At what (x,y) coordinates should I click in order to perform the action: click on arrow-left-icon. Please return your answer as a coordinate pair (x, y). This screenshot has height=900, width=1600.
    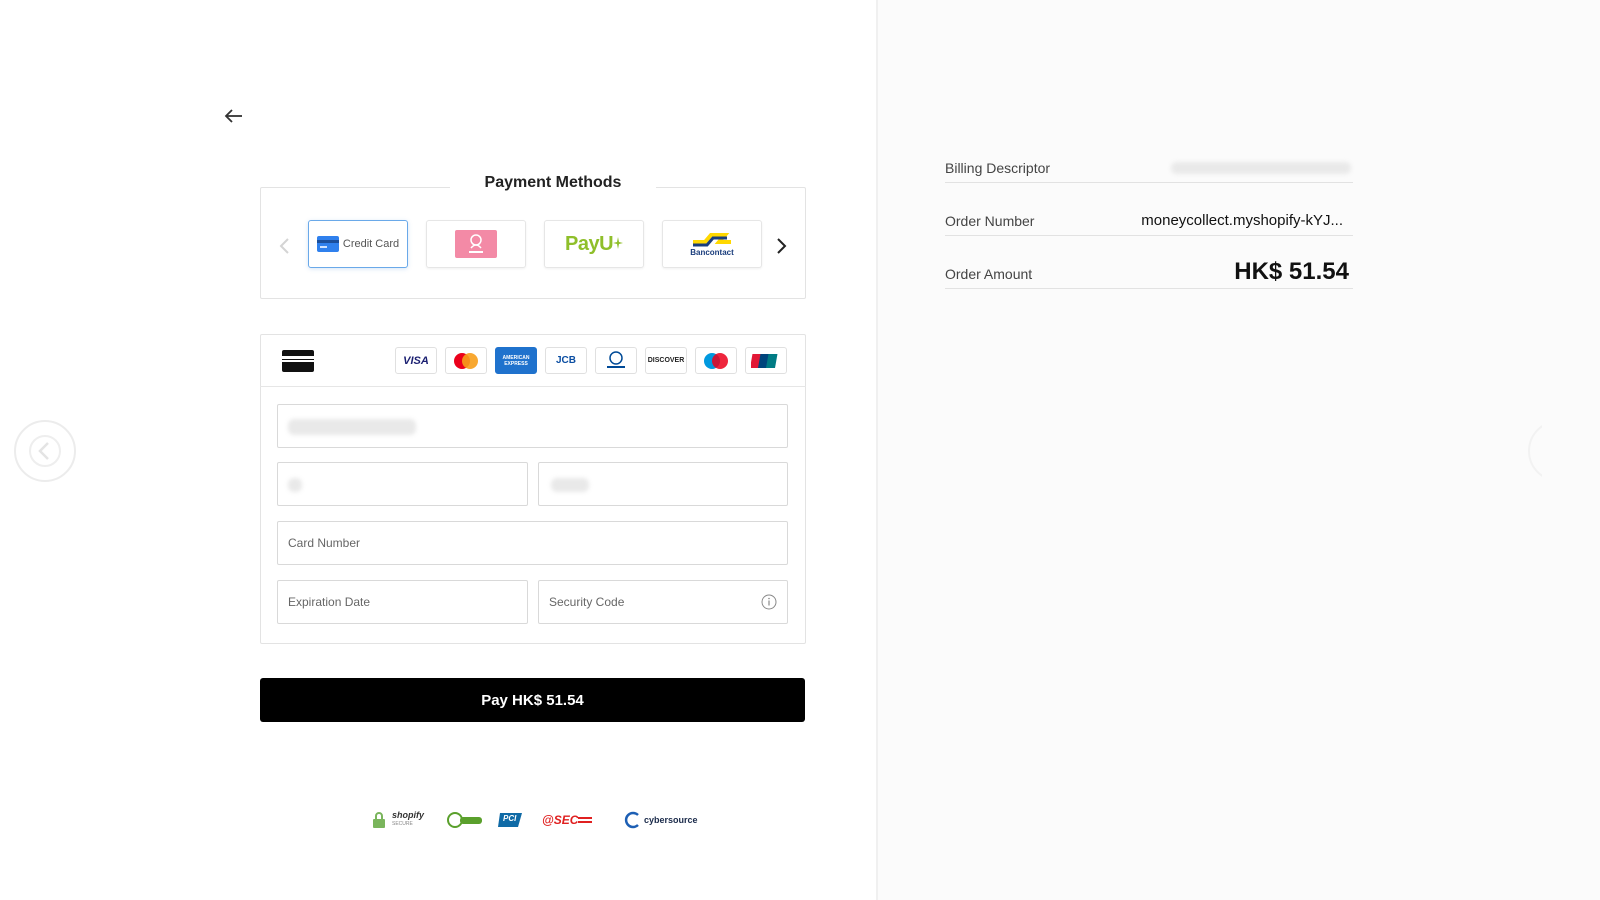
    Looking at the image, I should click on (233, 116).